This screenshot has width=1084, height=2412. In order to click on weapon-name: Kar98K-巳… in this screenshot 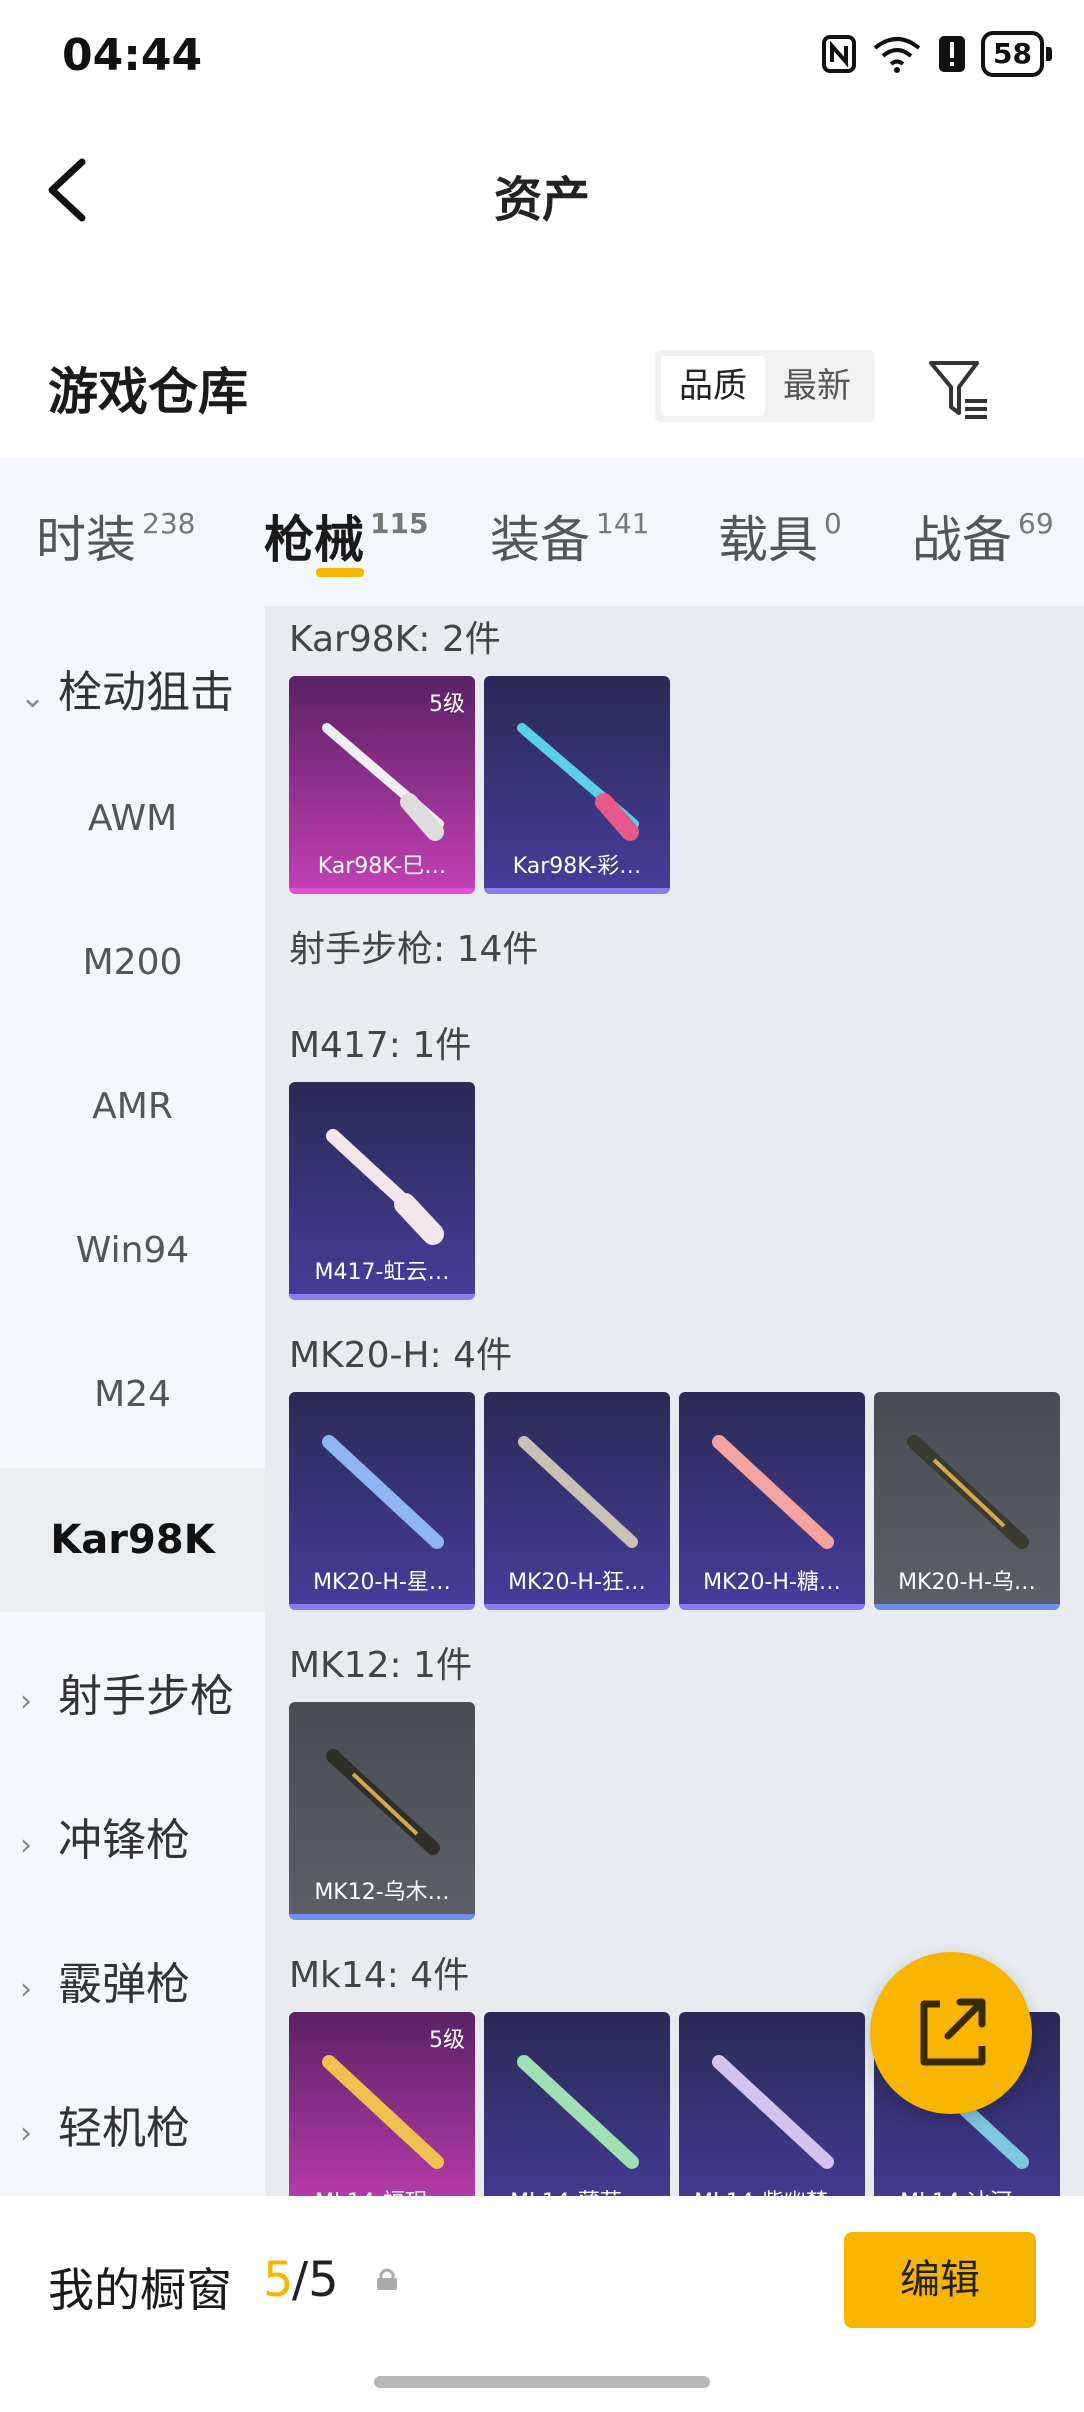, I will do `click(382, 866)`.